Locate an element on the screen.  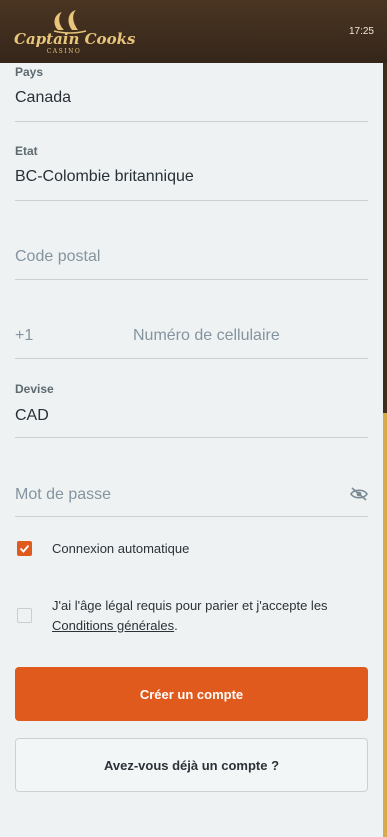
eye-off-icon is located at coordinates (359, 494).